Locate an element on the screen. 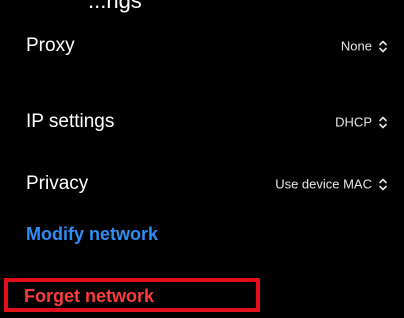 The image size is (404, 318). ip-settings-dropdown: DHCP is located at coordinates (361, 122).